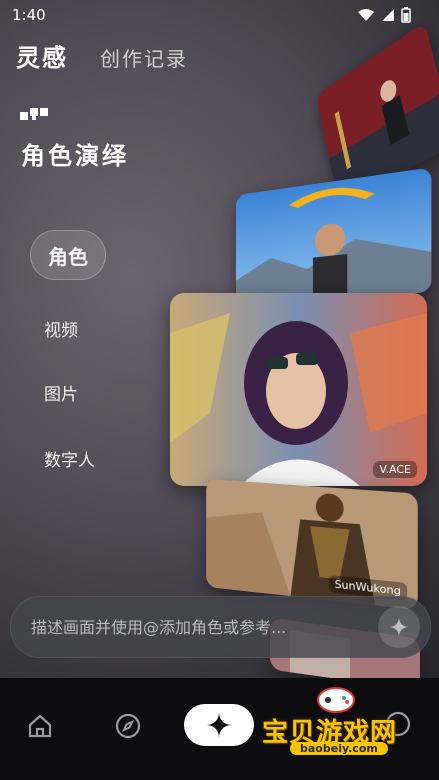  Describe the element at coordinates (406, 15) in the screenshot. I see `battery-icon` at that location.